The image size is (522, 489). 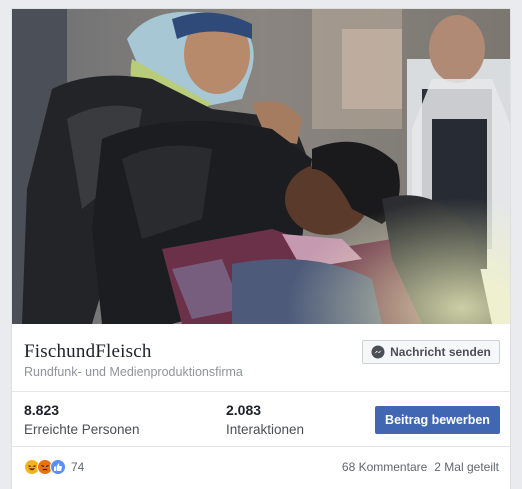 What do you see at coordinates (378, 352) in the screenshot?
I see `messenger-icon` at bounding box center [378, 352].